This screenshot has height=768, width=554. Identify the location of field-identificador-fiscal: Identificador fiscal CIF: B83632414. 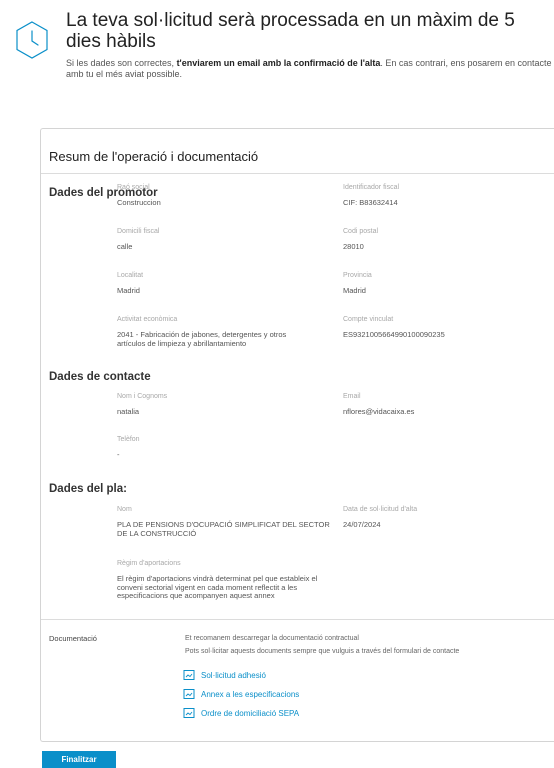
(371, 195).